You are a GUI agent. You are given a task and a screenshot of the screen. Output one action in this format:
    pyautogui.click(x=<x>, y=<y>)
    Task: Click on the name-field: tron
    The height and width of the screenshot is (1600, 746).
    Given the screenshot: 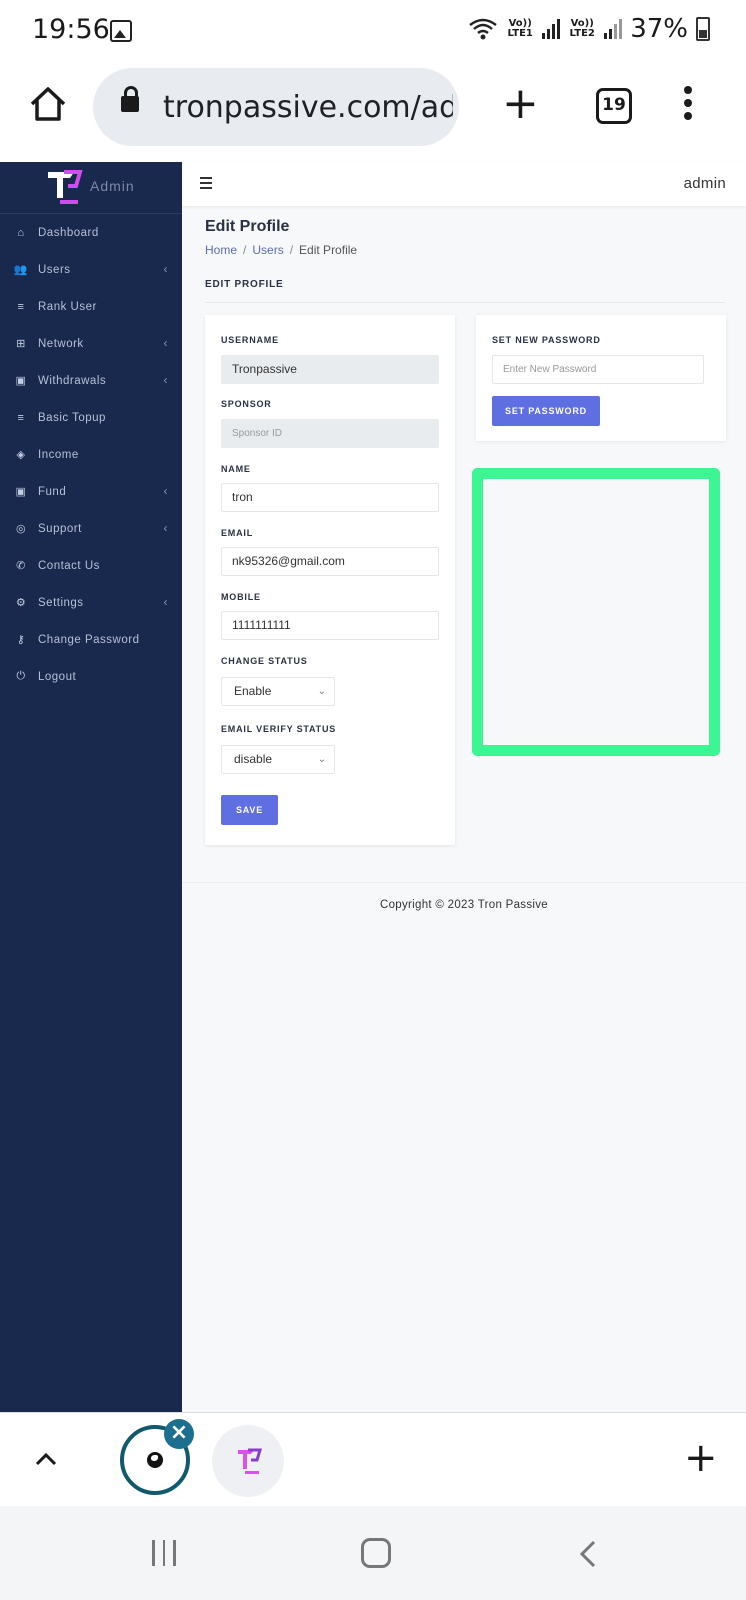 What is the action you would take?
    pyautogui.click(x=330, y=497)
    